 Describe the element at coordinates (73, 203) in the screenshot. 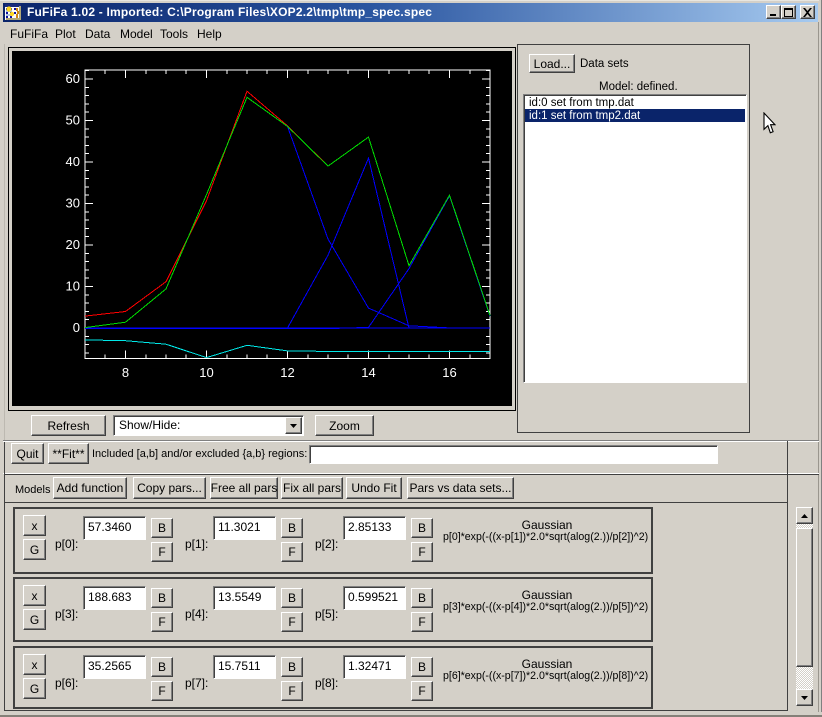

I see `svg-text: 30` at that location.